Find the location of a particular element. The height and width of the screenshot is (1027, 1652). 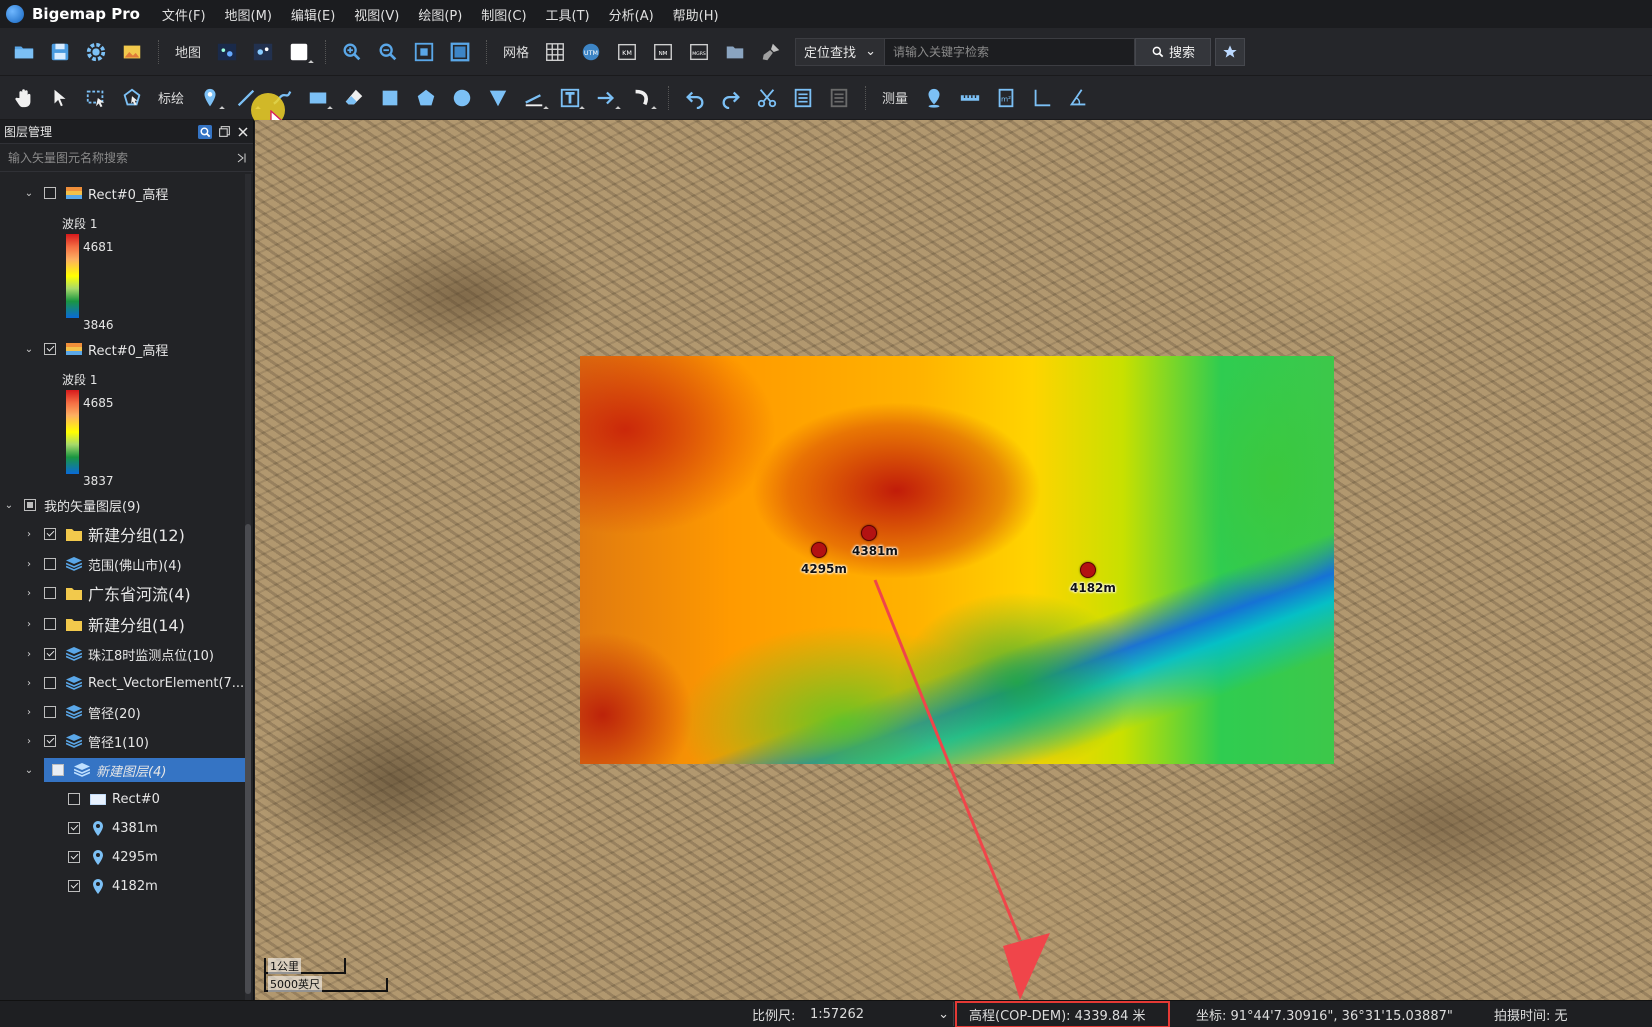

settings-gear-icon is located at coordinates (96, 52).